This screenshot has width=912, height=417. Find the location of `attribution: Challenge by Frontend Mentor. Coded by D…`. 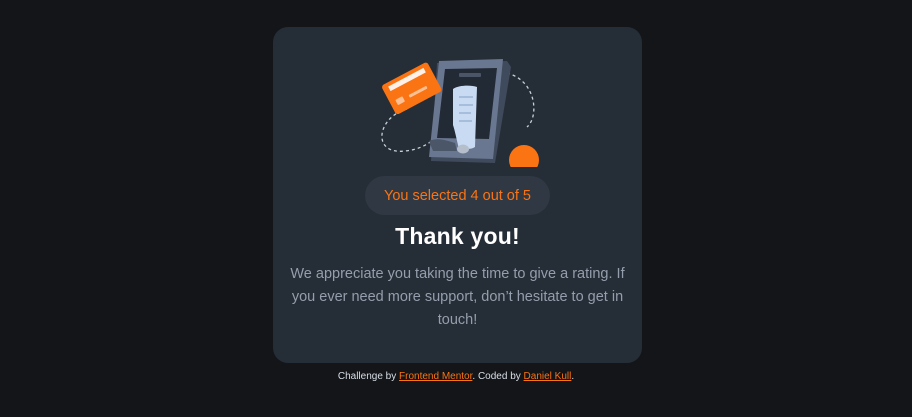

attribution: Challenge by Frontend Mentor. Coded by D… is located at coordinates (456, 376).